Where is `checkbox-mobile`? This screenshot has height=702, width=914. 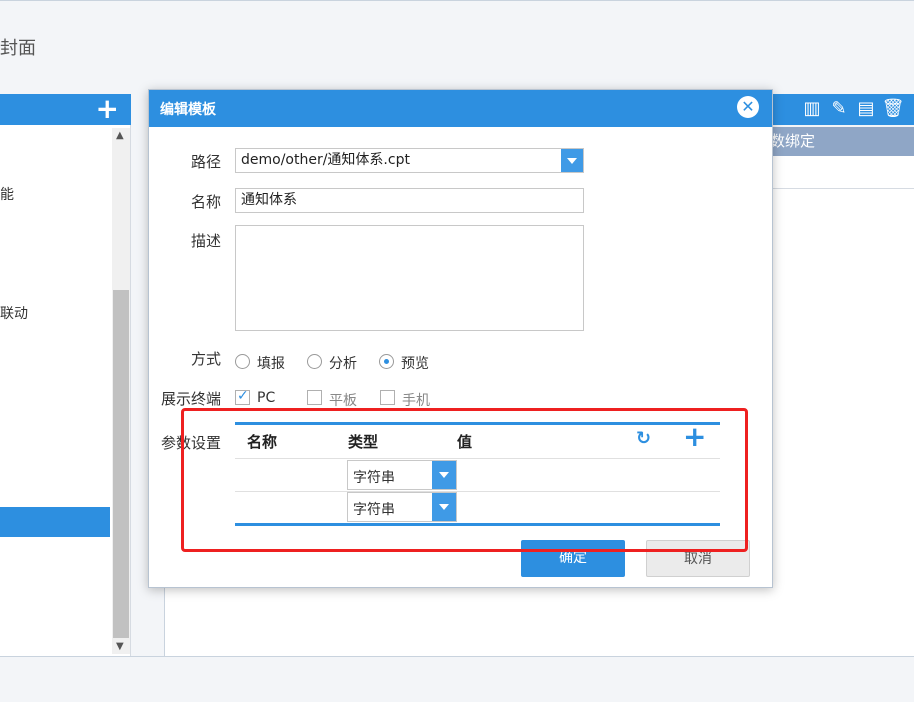
checkbox-mobile is located at coordinates (387, 397).